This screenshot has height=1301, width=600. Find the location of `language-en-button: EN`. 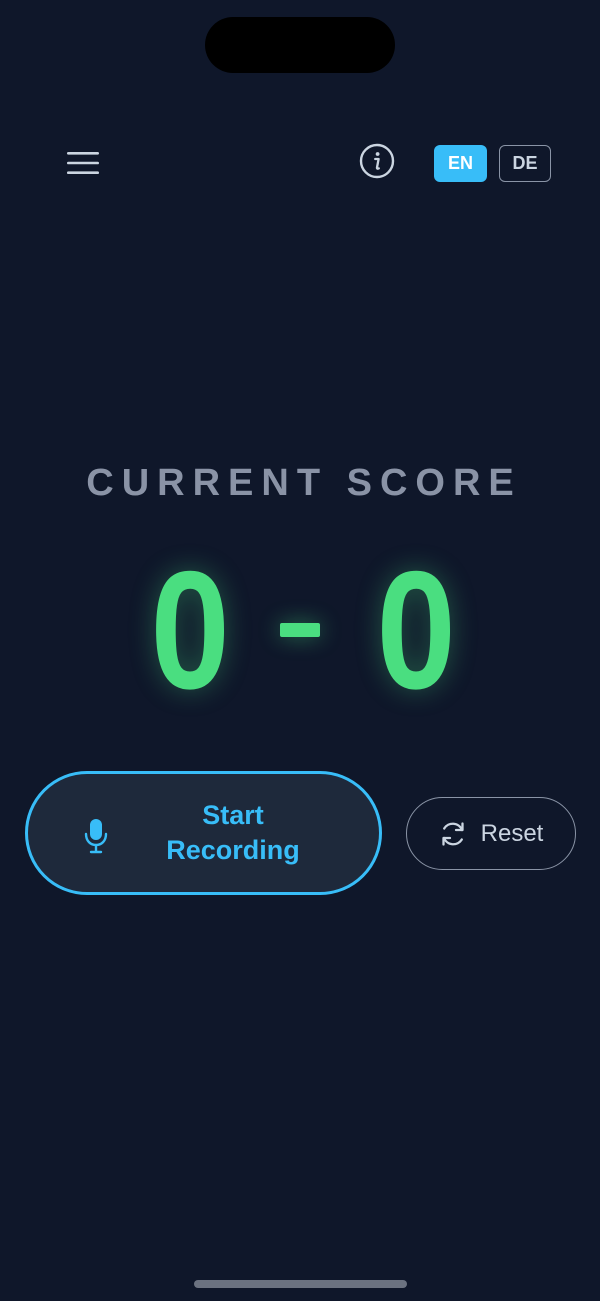

language-en-button: EN is located at coordinates (460, 163).